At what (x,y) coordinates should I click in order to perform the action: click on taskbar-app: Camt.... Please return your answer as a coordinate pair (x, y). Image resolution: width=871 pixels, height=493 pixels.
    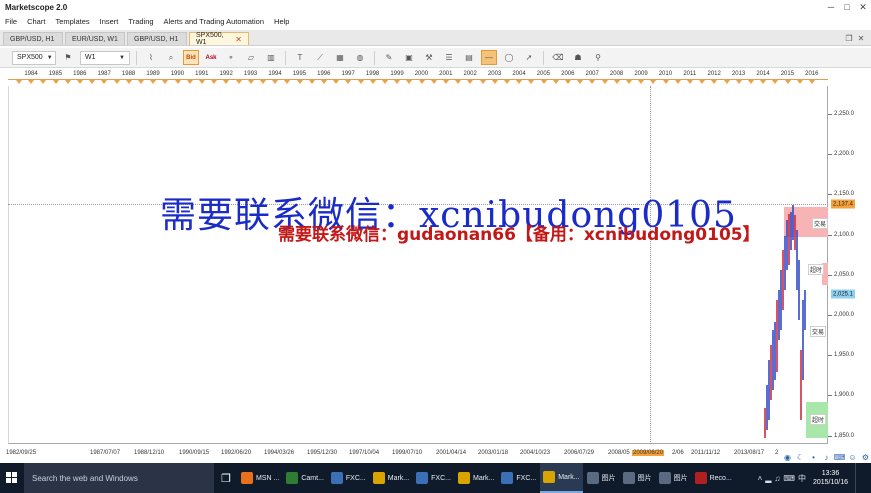
    Looking at the image, I should click on (305, 478).